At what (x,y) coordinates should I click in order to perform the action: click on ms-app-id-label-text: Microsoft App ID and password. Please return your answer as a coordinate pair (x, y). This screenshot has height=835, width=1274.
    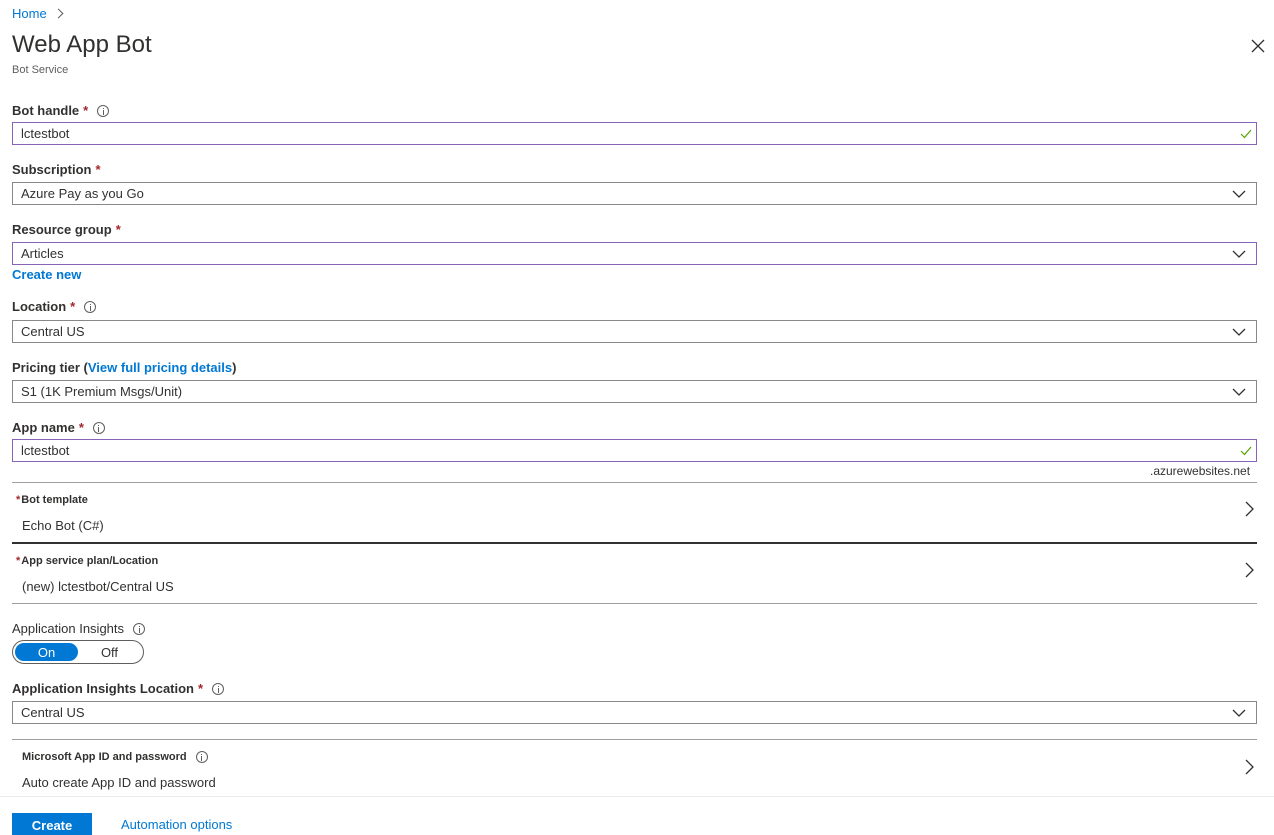
    Looking at the image, I should click on (104, 757).